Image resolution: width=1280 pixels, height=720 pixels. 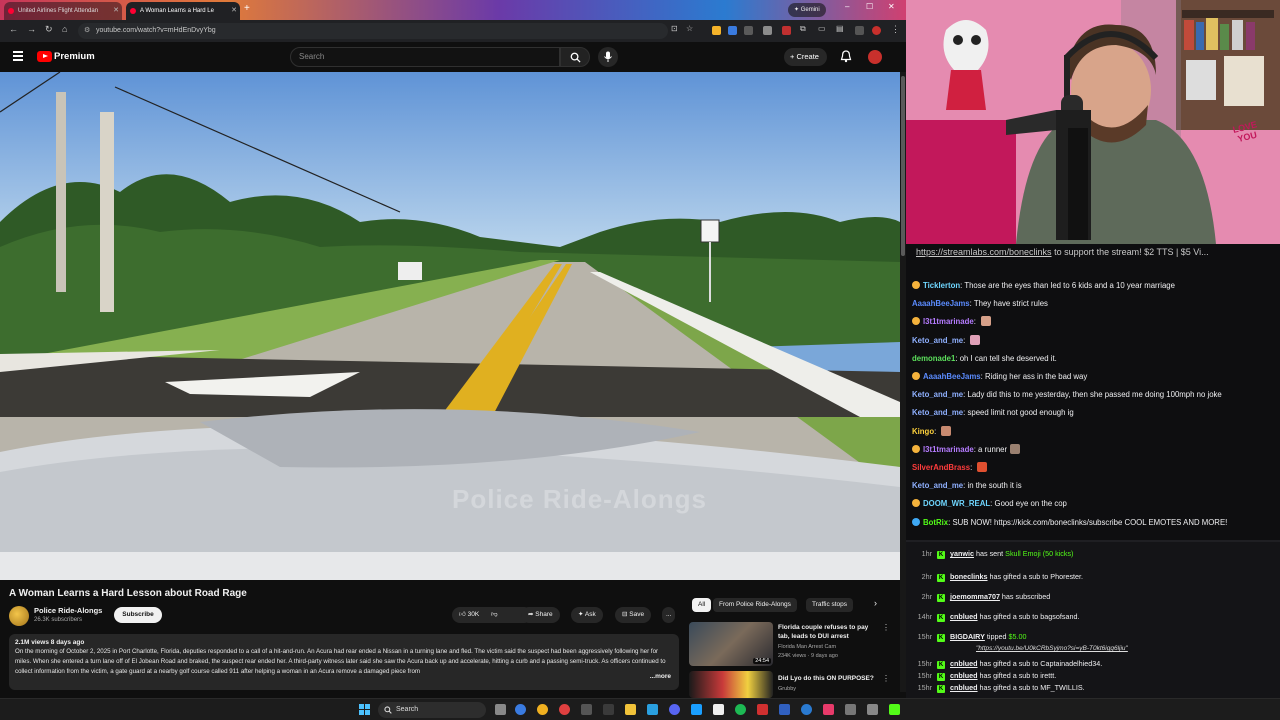 I want to click on youtube-brand: Premium, so click(x=74, y=56).